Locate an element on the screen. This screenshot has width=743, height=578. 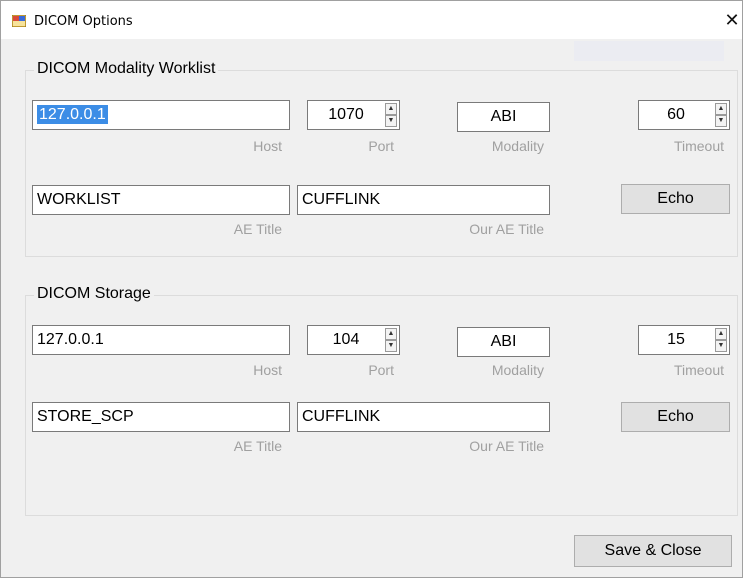
title-bar: DICOM Options ✕ is located at coordinates (371, 20).